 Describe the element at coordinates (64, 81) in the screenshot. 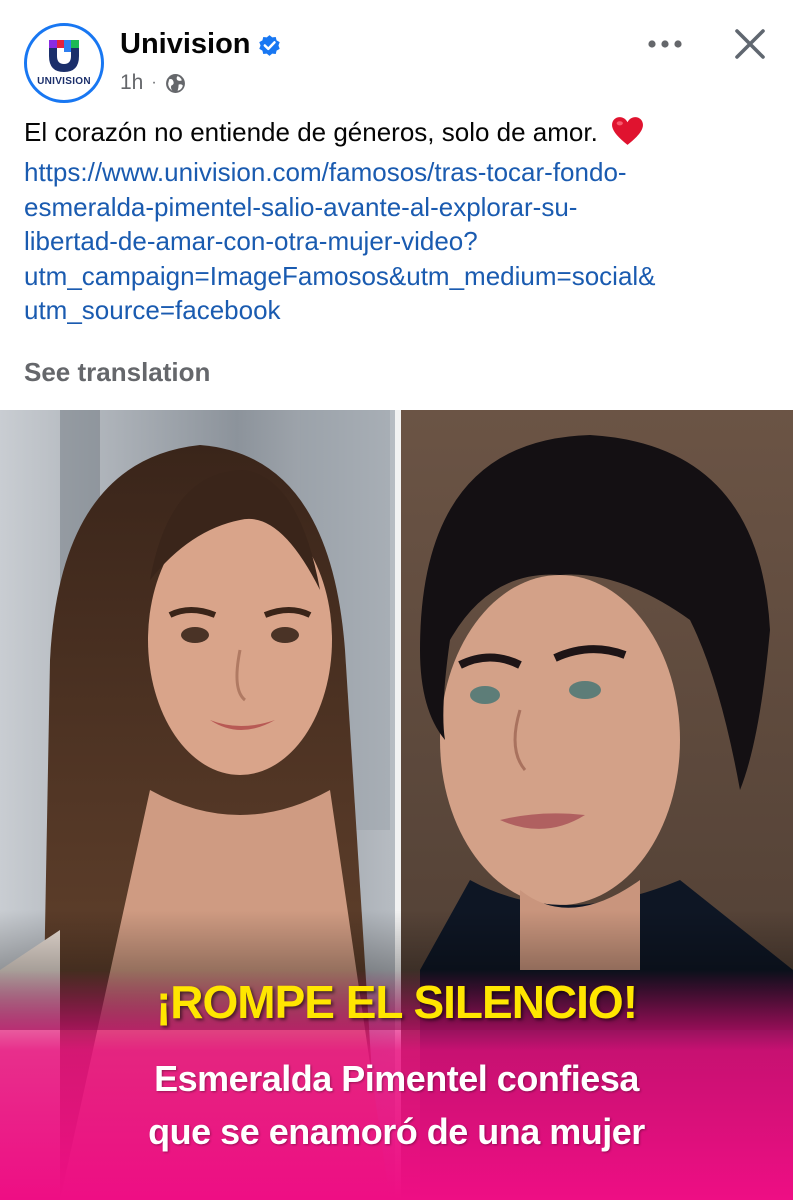

I see `avatar-wordmark: UNIVISION` at that location.